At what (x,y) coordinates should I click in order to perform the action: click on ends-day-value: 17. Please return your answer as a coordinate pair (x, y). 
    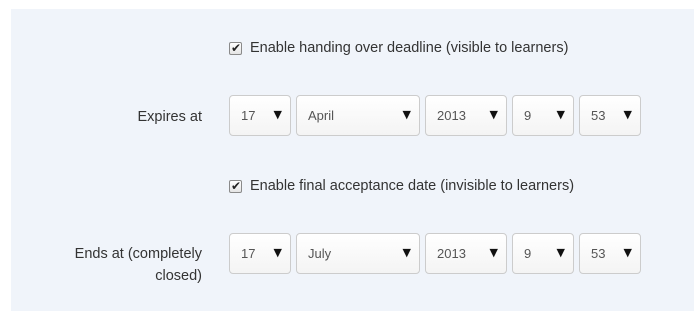
    Looking at the image, I should click on (248, 253).